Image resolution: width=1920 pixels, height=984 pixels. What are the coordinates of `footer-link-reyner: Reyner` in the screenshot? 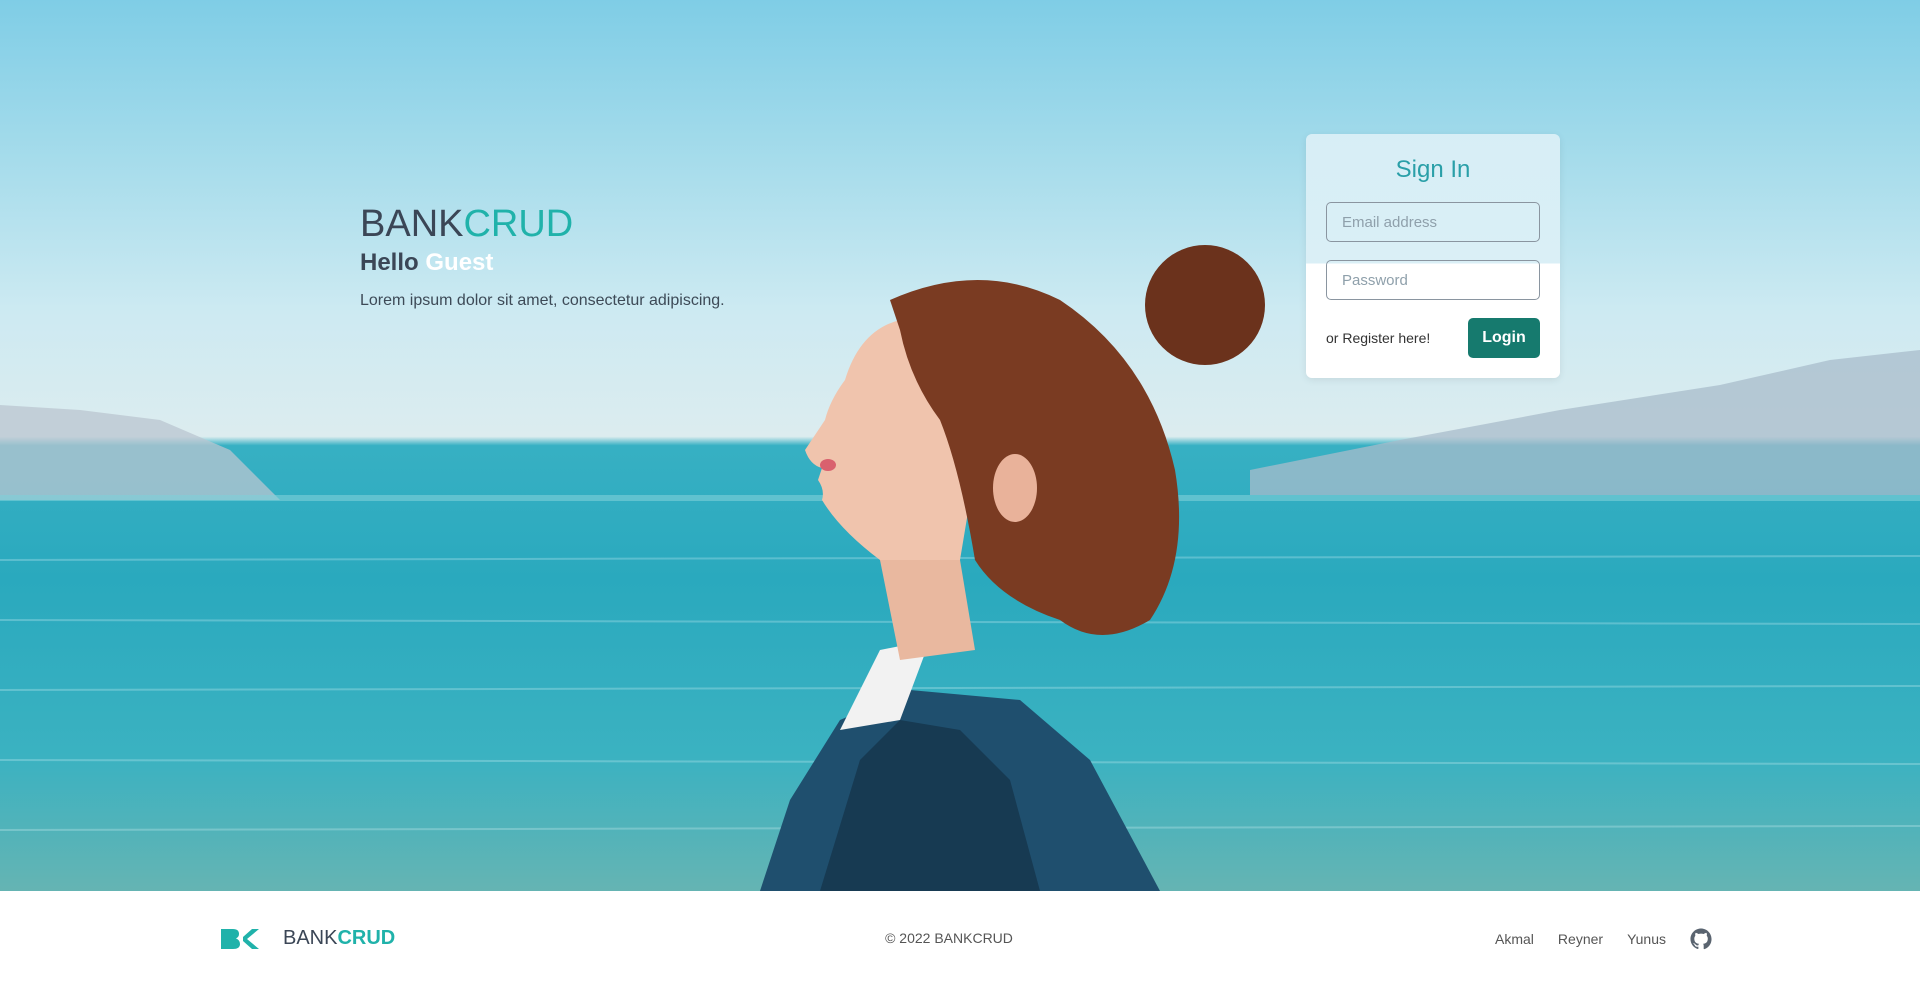 It's located at (1580, 939).